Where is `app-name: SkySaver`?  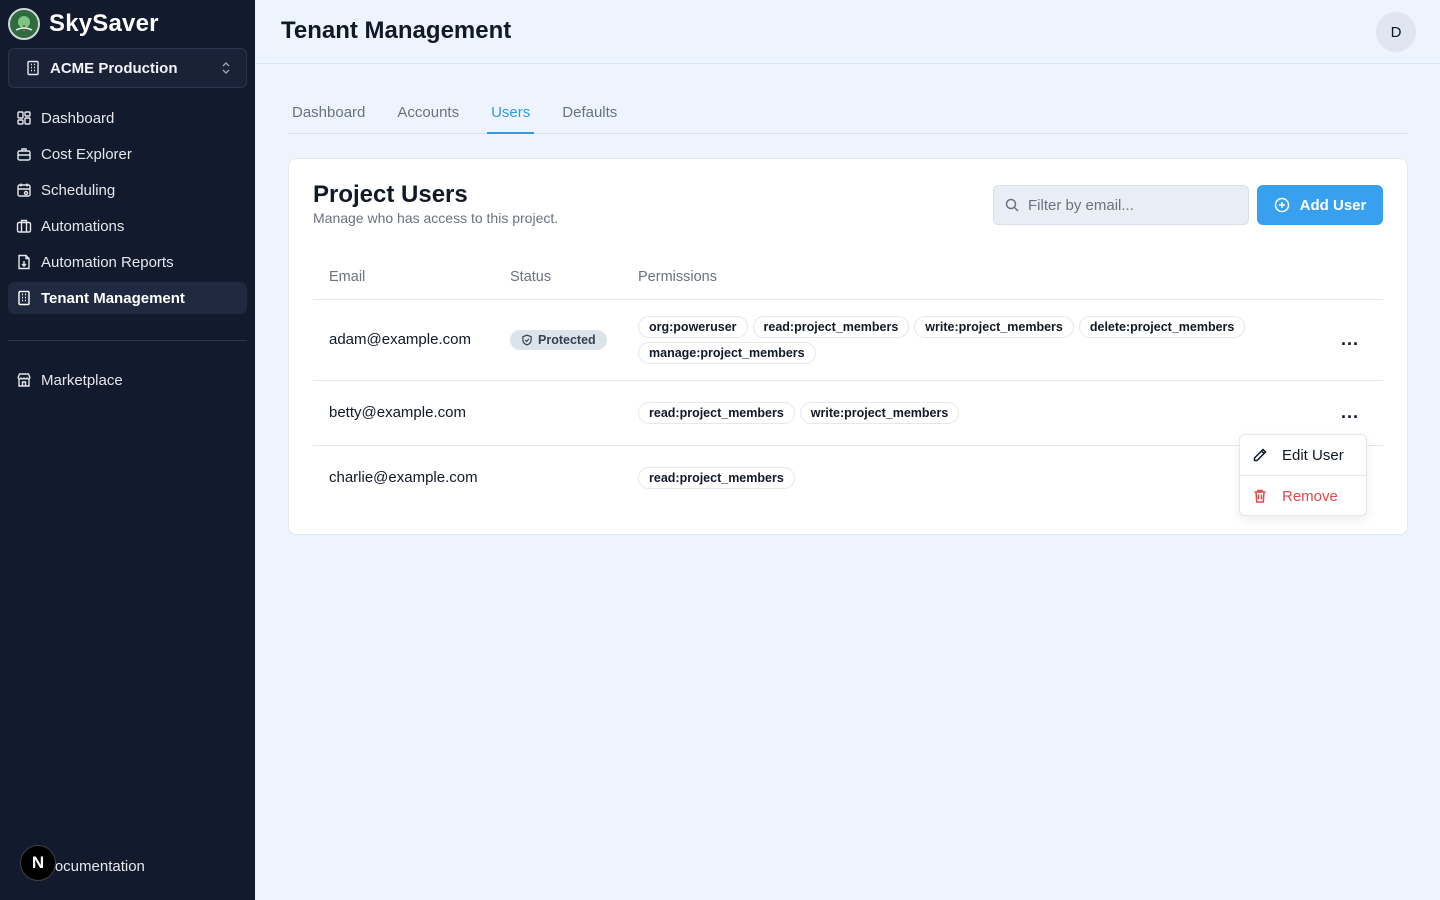
app-name: SkySaver is located at coordinates (104, 23).